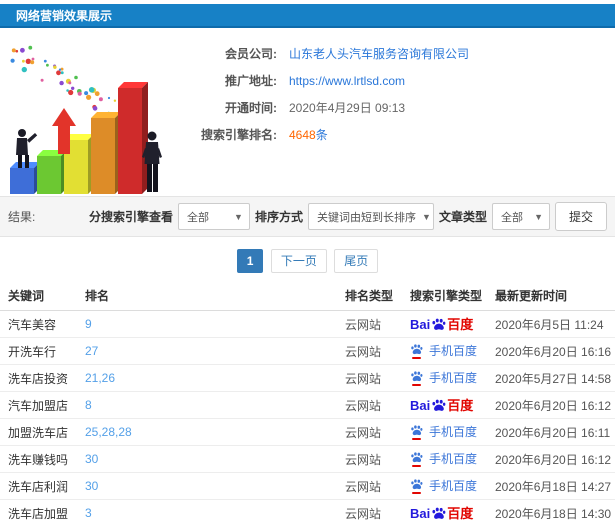 The image size is (615, 520). Describe the element at coordinates (551, 378) in the screenshot. I see `time-cell: 2020年5月27日 14:58` at that location.